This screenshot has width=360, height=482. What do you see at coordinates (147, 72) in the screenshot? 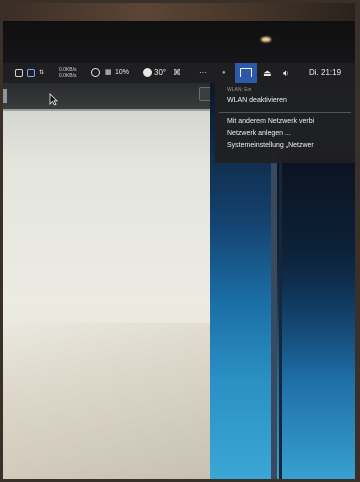
I see `weather-icon` at bounding box center [147, 72].